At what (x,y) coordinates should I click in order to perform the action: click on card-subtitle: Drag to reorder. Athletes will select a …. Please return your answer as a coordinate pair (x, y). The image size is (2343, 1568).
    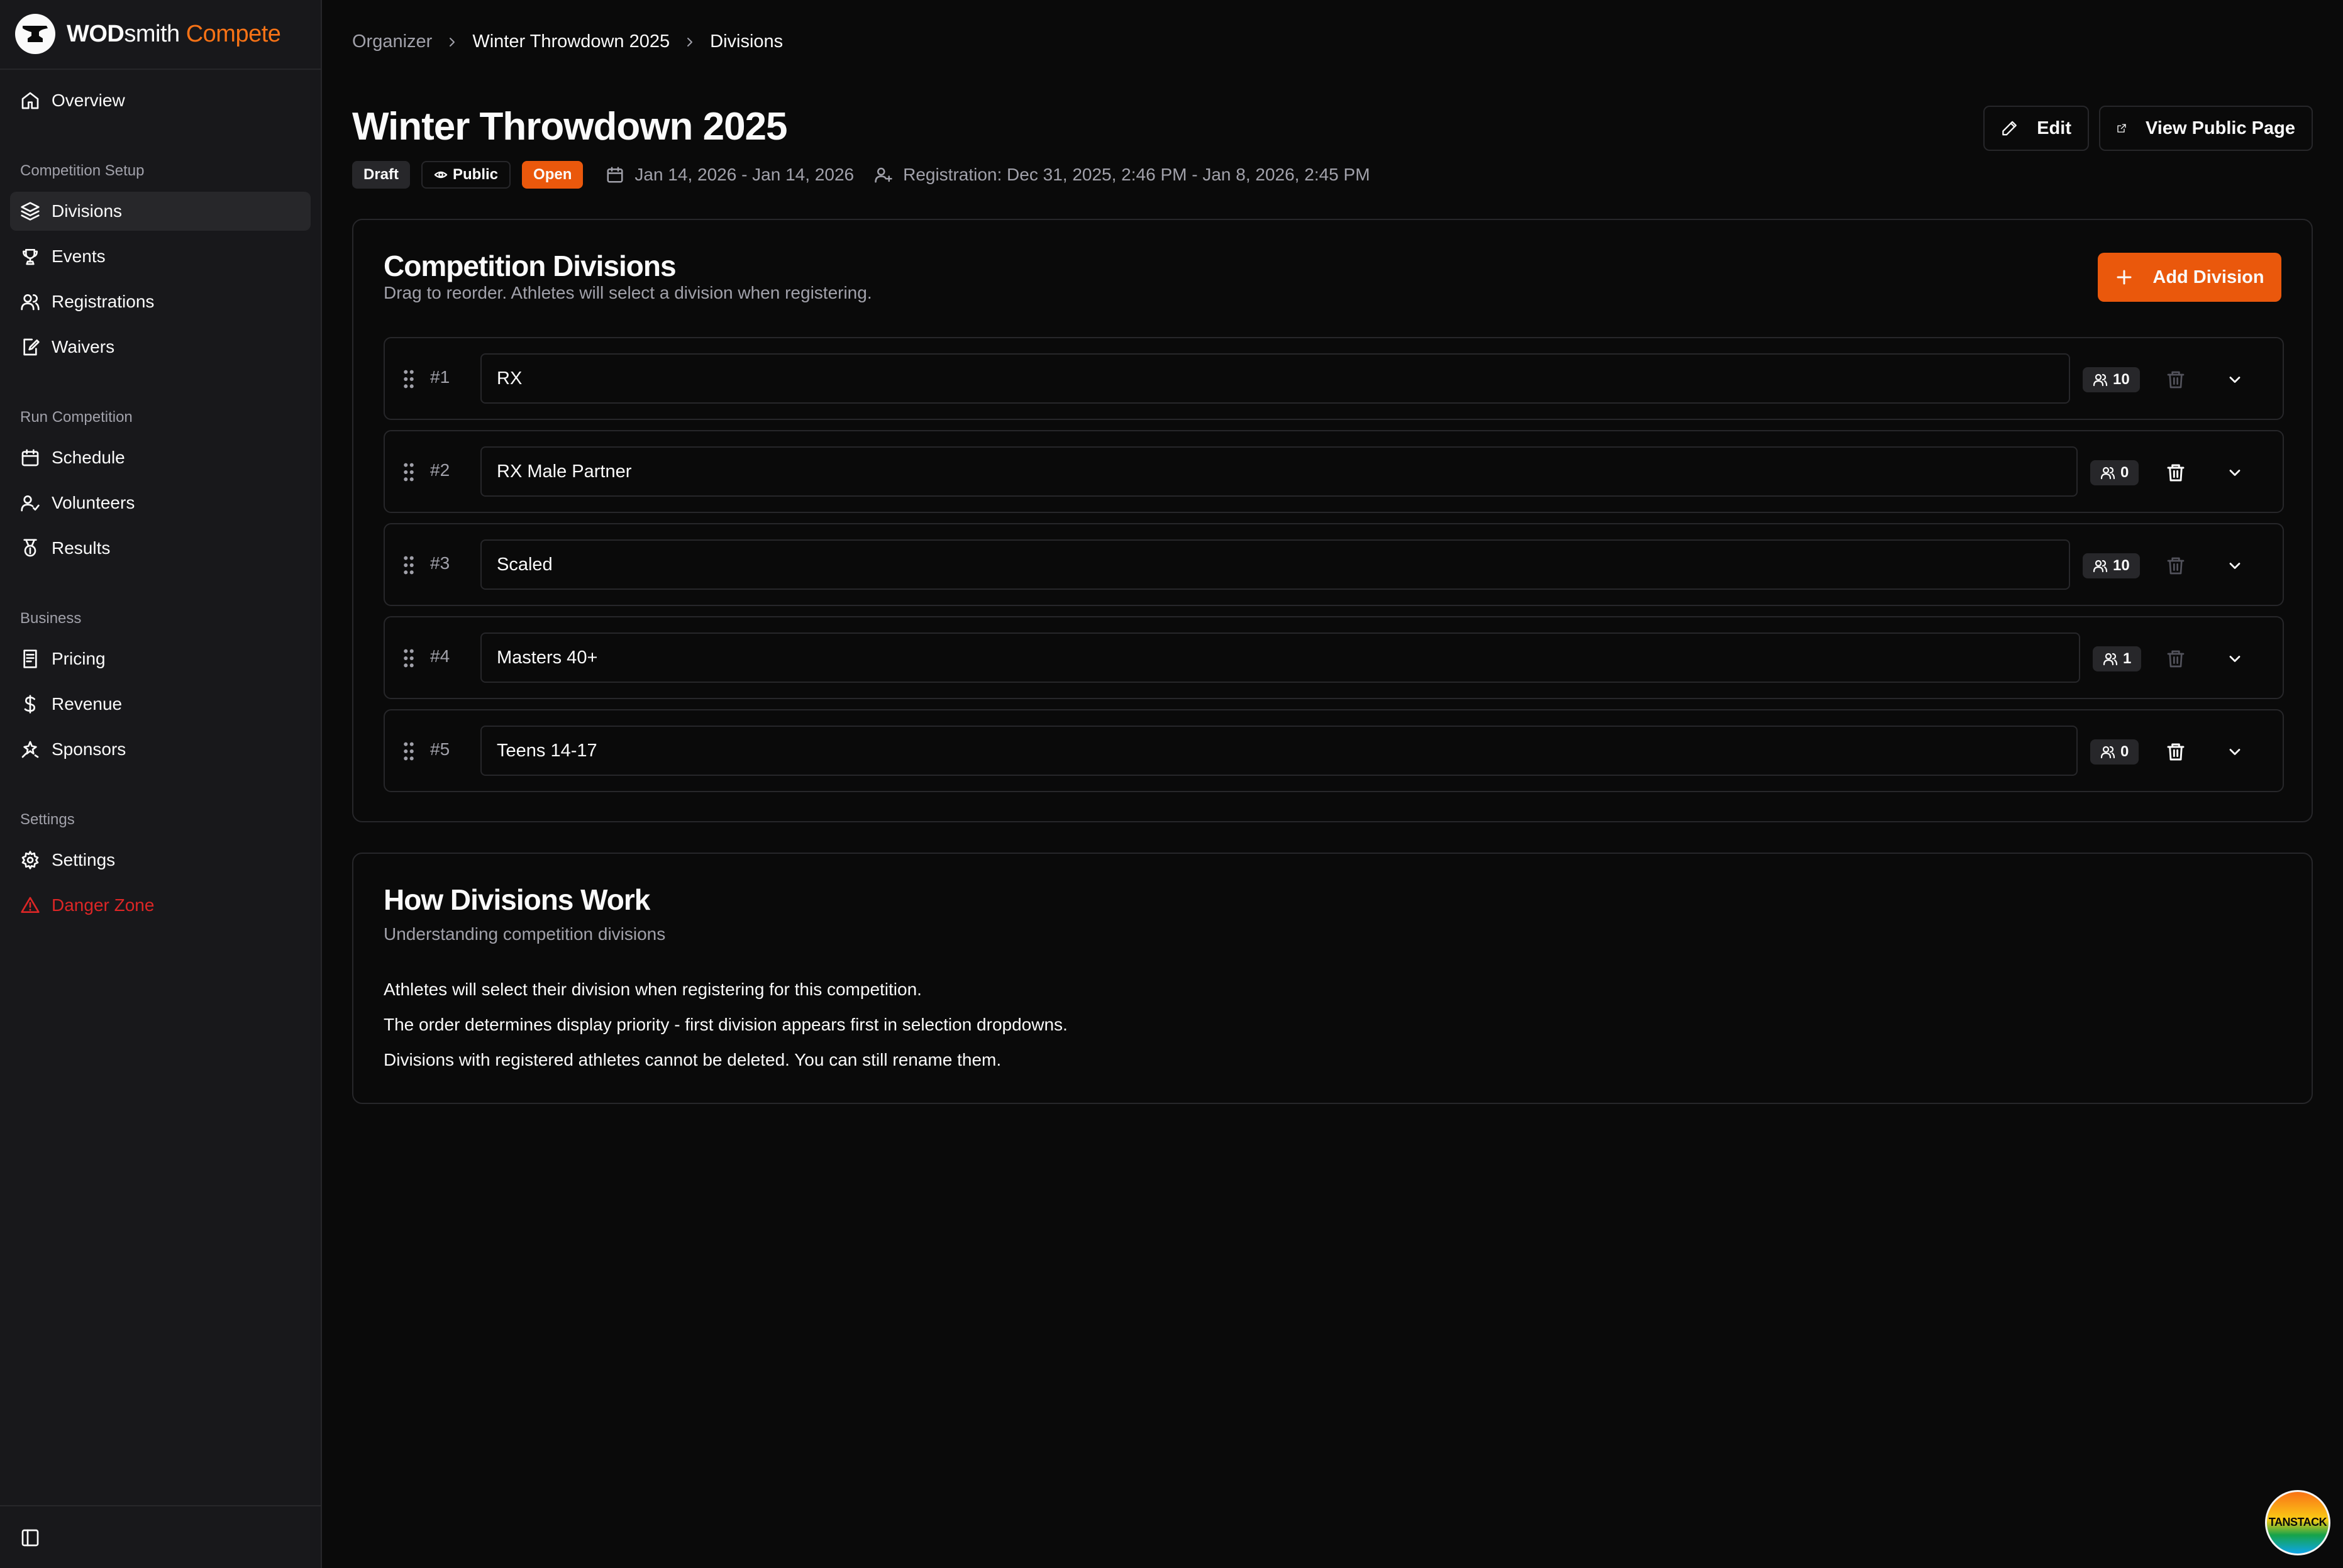
    Looking at the image, I should click on (628, 292).